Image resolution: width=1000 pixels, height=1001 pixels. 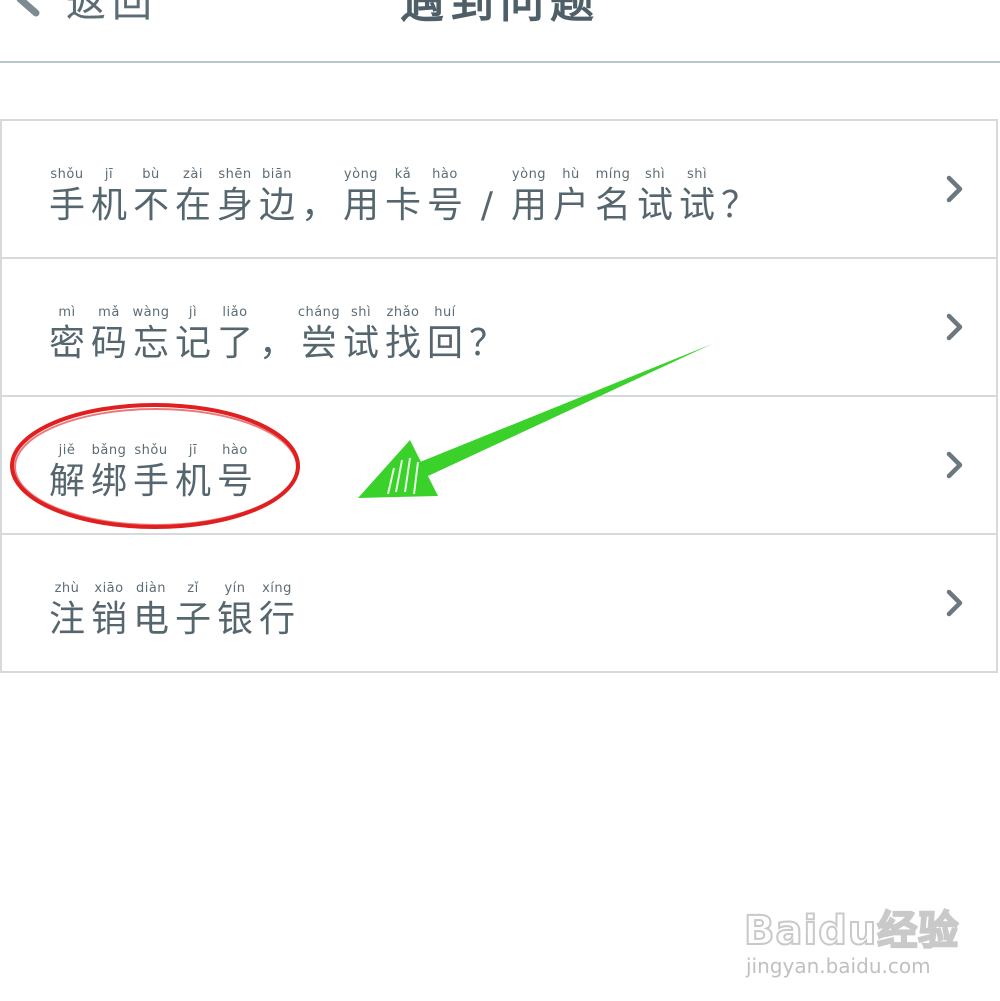 I want to click on hanzi-text: 边, so click(x=276, y=205).